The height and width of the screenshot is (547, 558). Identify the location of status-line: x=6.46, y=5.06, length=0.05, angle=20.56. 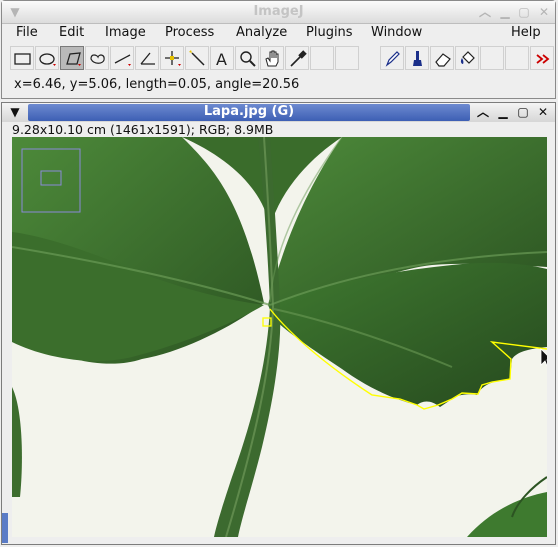
(157, 84).